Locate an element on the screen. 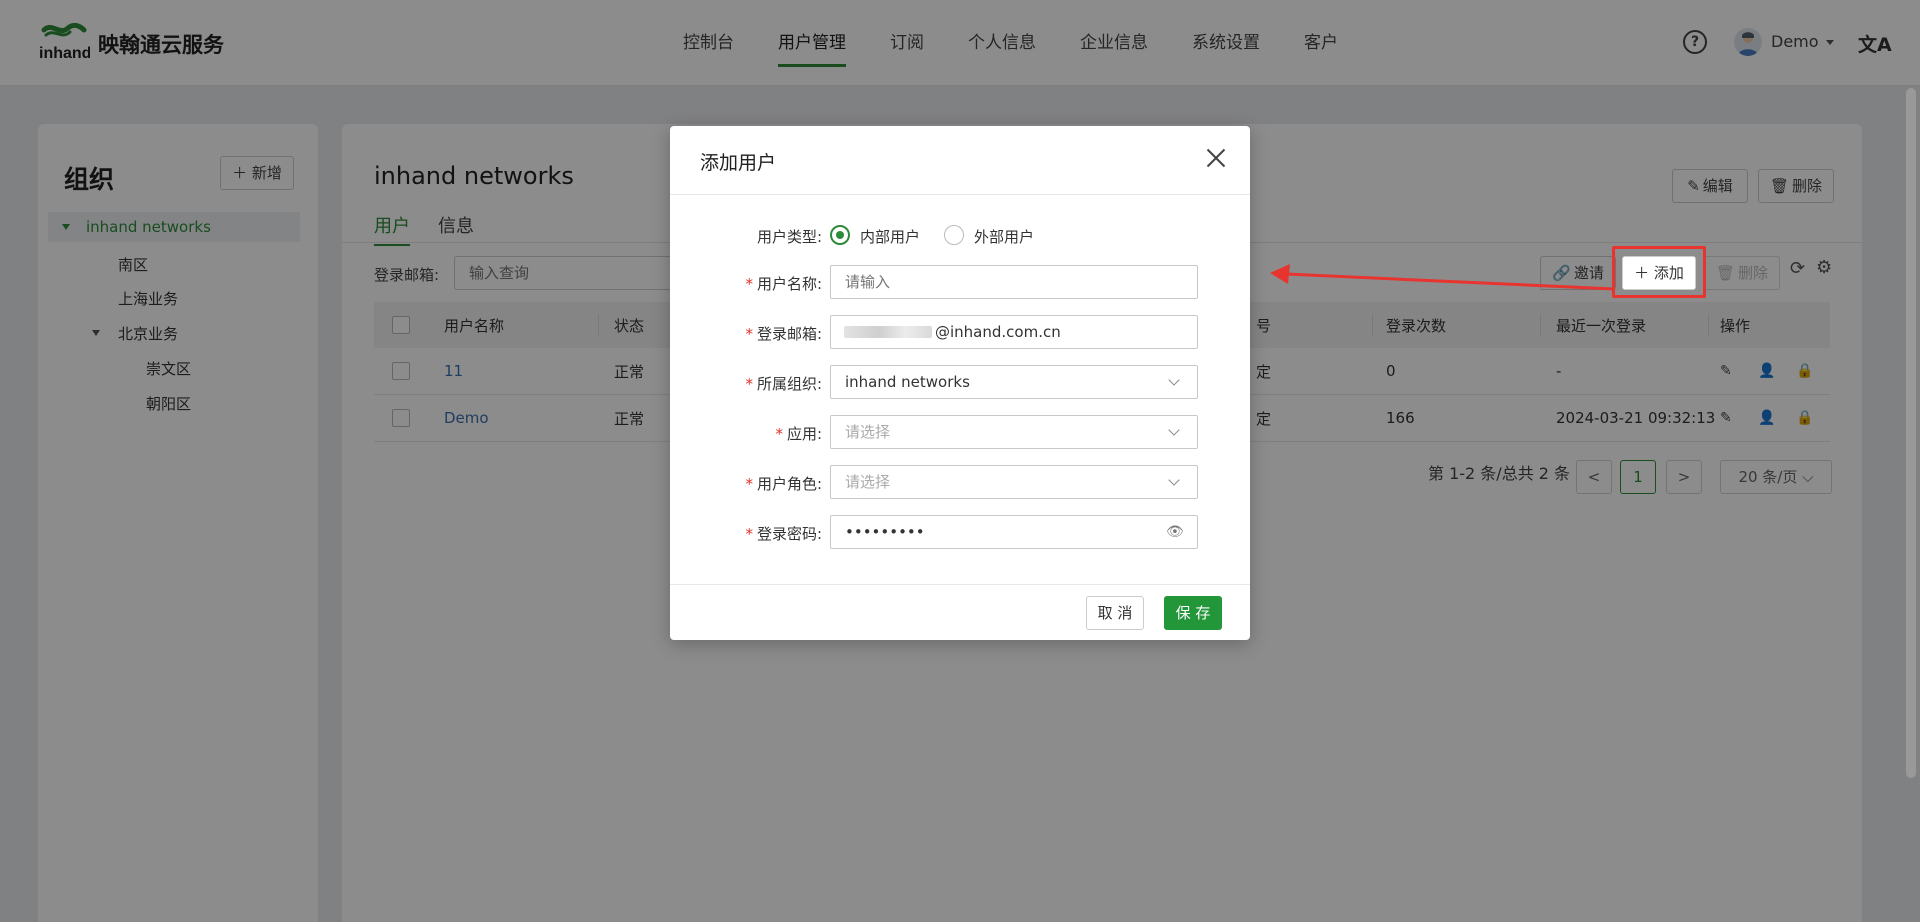 The image size is (1920, 922). cancel-button: 取 消 is located at coordinates (1115, 613).